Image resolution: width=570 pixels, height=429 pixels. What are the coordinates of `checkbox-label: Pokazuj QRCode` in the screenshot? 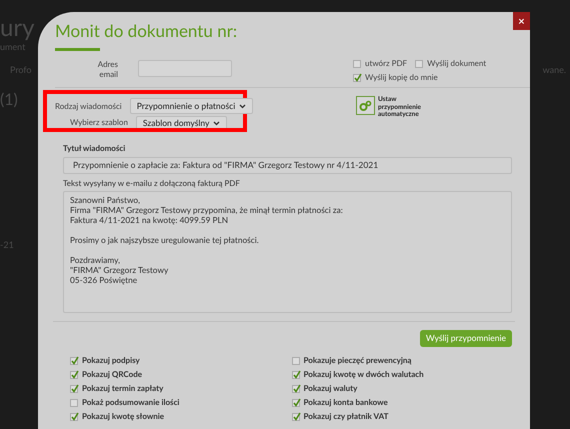 It's located at (112, 374).